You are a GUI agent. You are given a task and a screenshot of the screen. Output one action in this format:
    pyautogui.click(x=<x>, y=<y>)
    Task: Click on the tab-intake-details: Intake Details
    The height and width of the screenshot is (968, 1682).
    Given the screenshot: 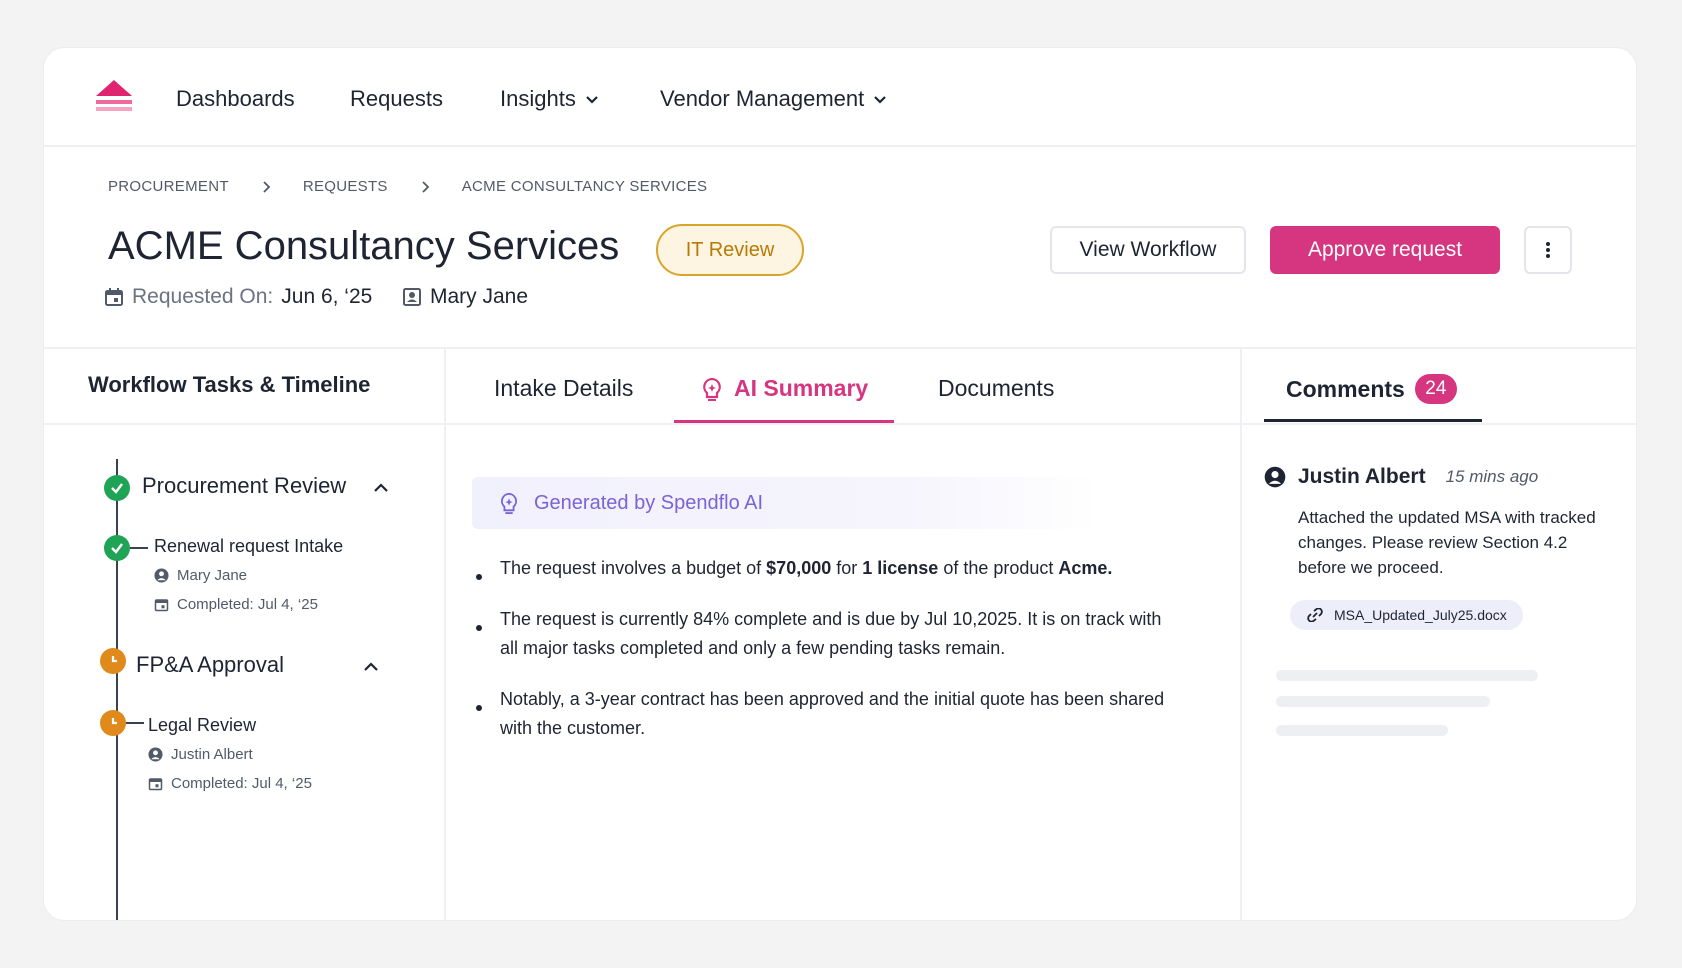 What is the action you would take?
    pyautogui.click(x=563, y=388)
    